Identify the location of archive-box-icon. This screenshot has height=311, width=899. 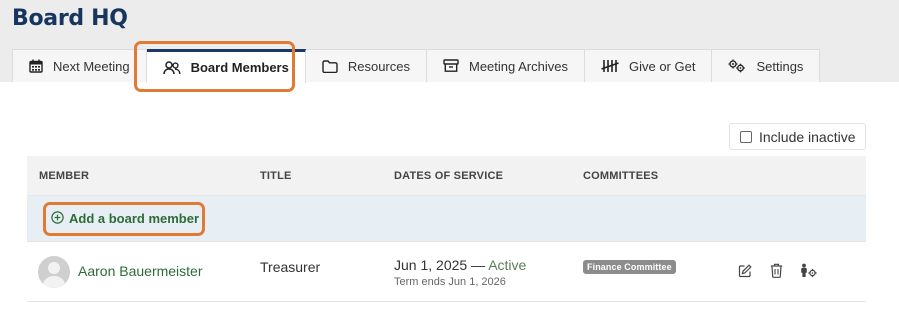
(451, 66).